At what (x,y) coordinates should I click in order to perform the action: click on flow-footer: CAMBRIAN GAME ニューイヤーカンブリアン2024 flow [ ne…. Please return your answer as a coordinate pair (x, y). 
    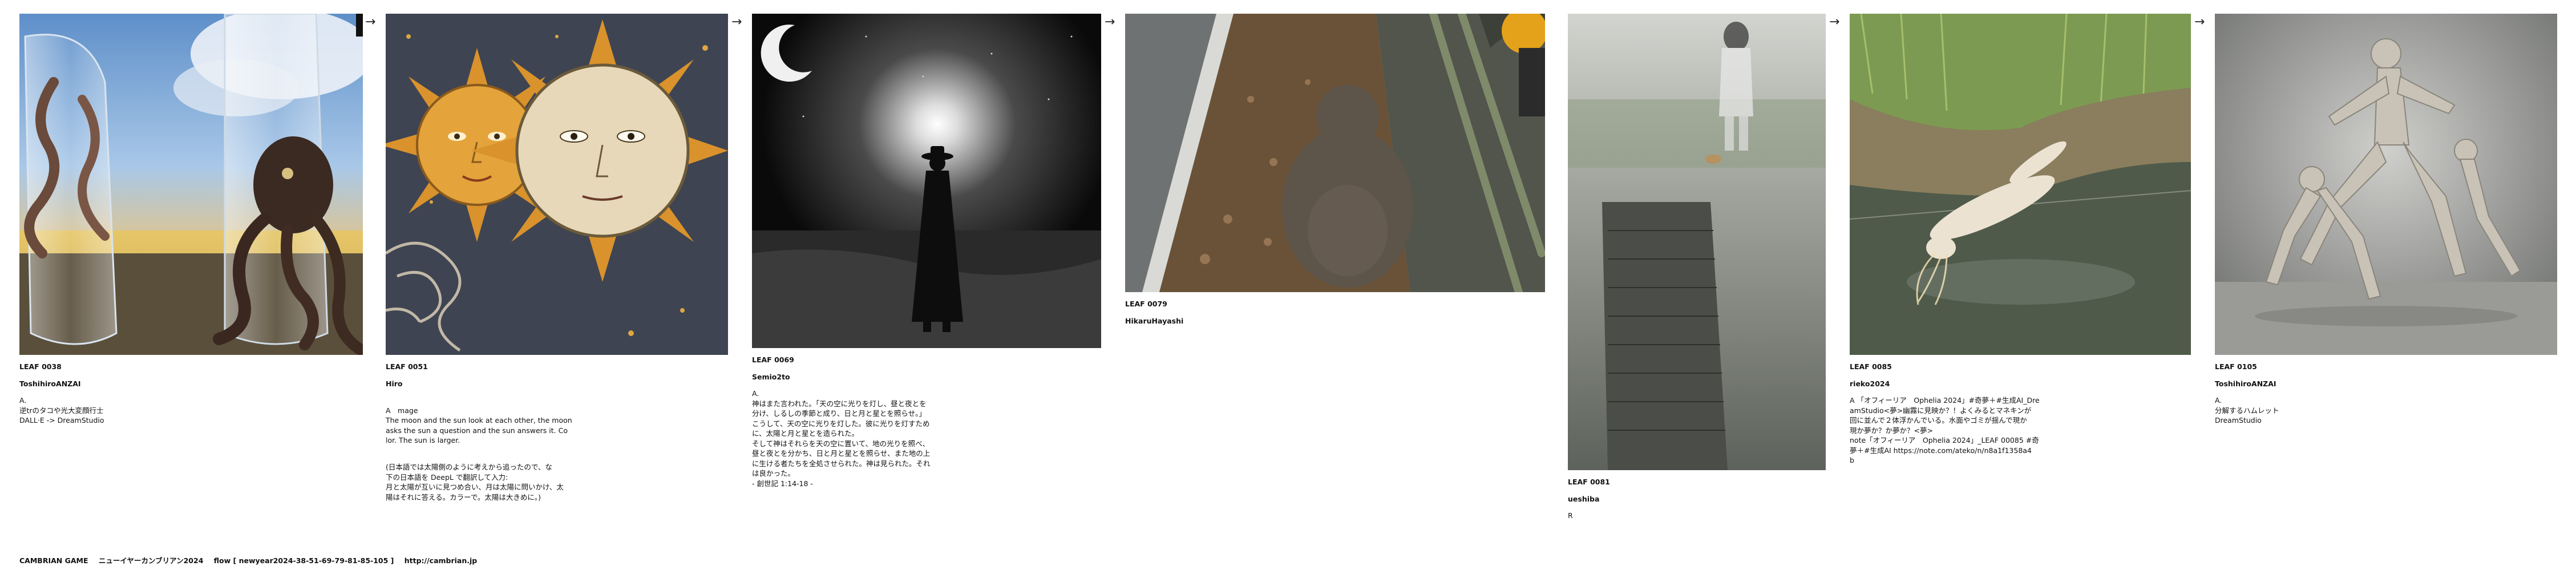
    Looking at the image, I should click on (252, 560).